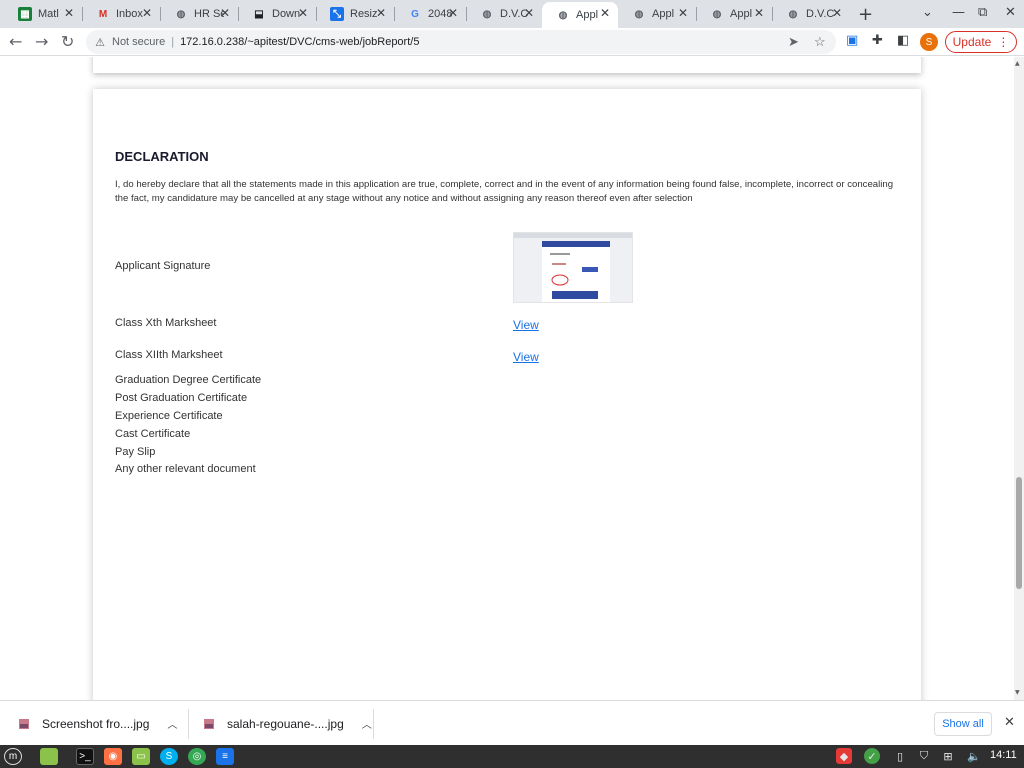  I want to click on bookmark-star-icon: ☆, so click(820, 42).